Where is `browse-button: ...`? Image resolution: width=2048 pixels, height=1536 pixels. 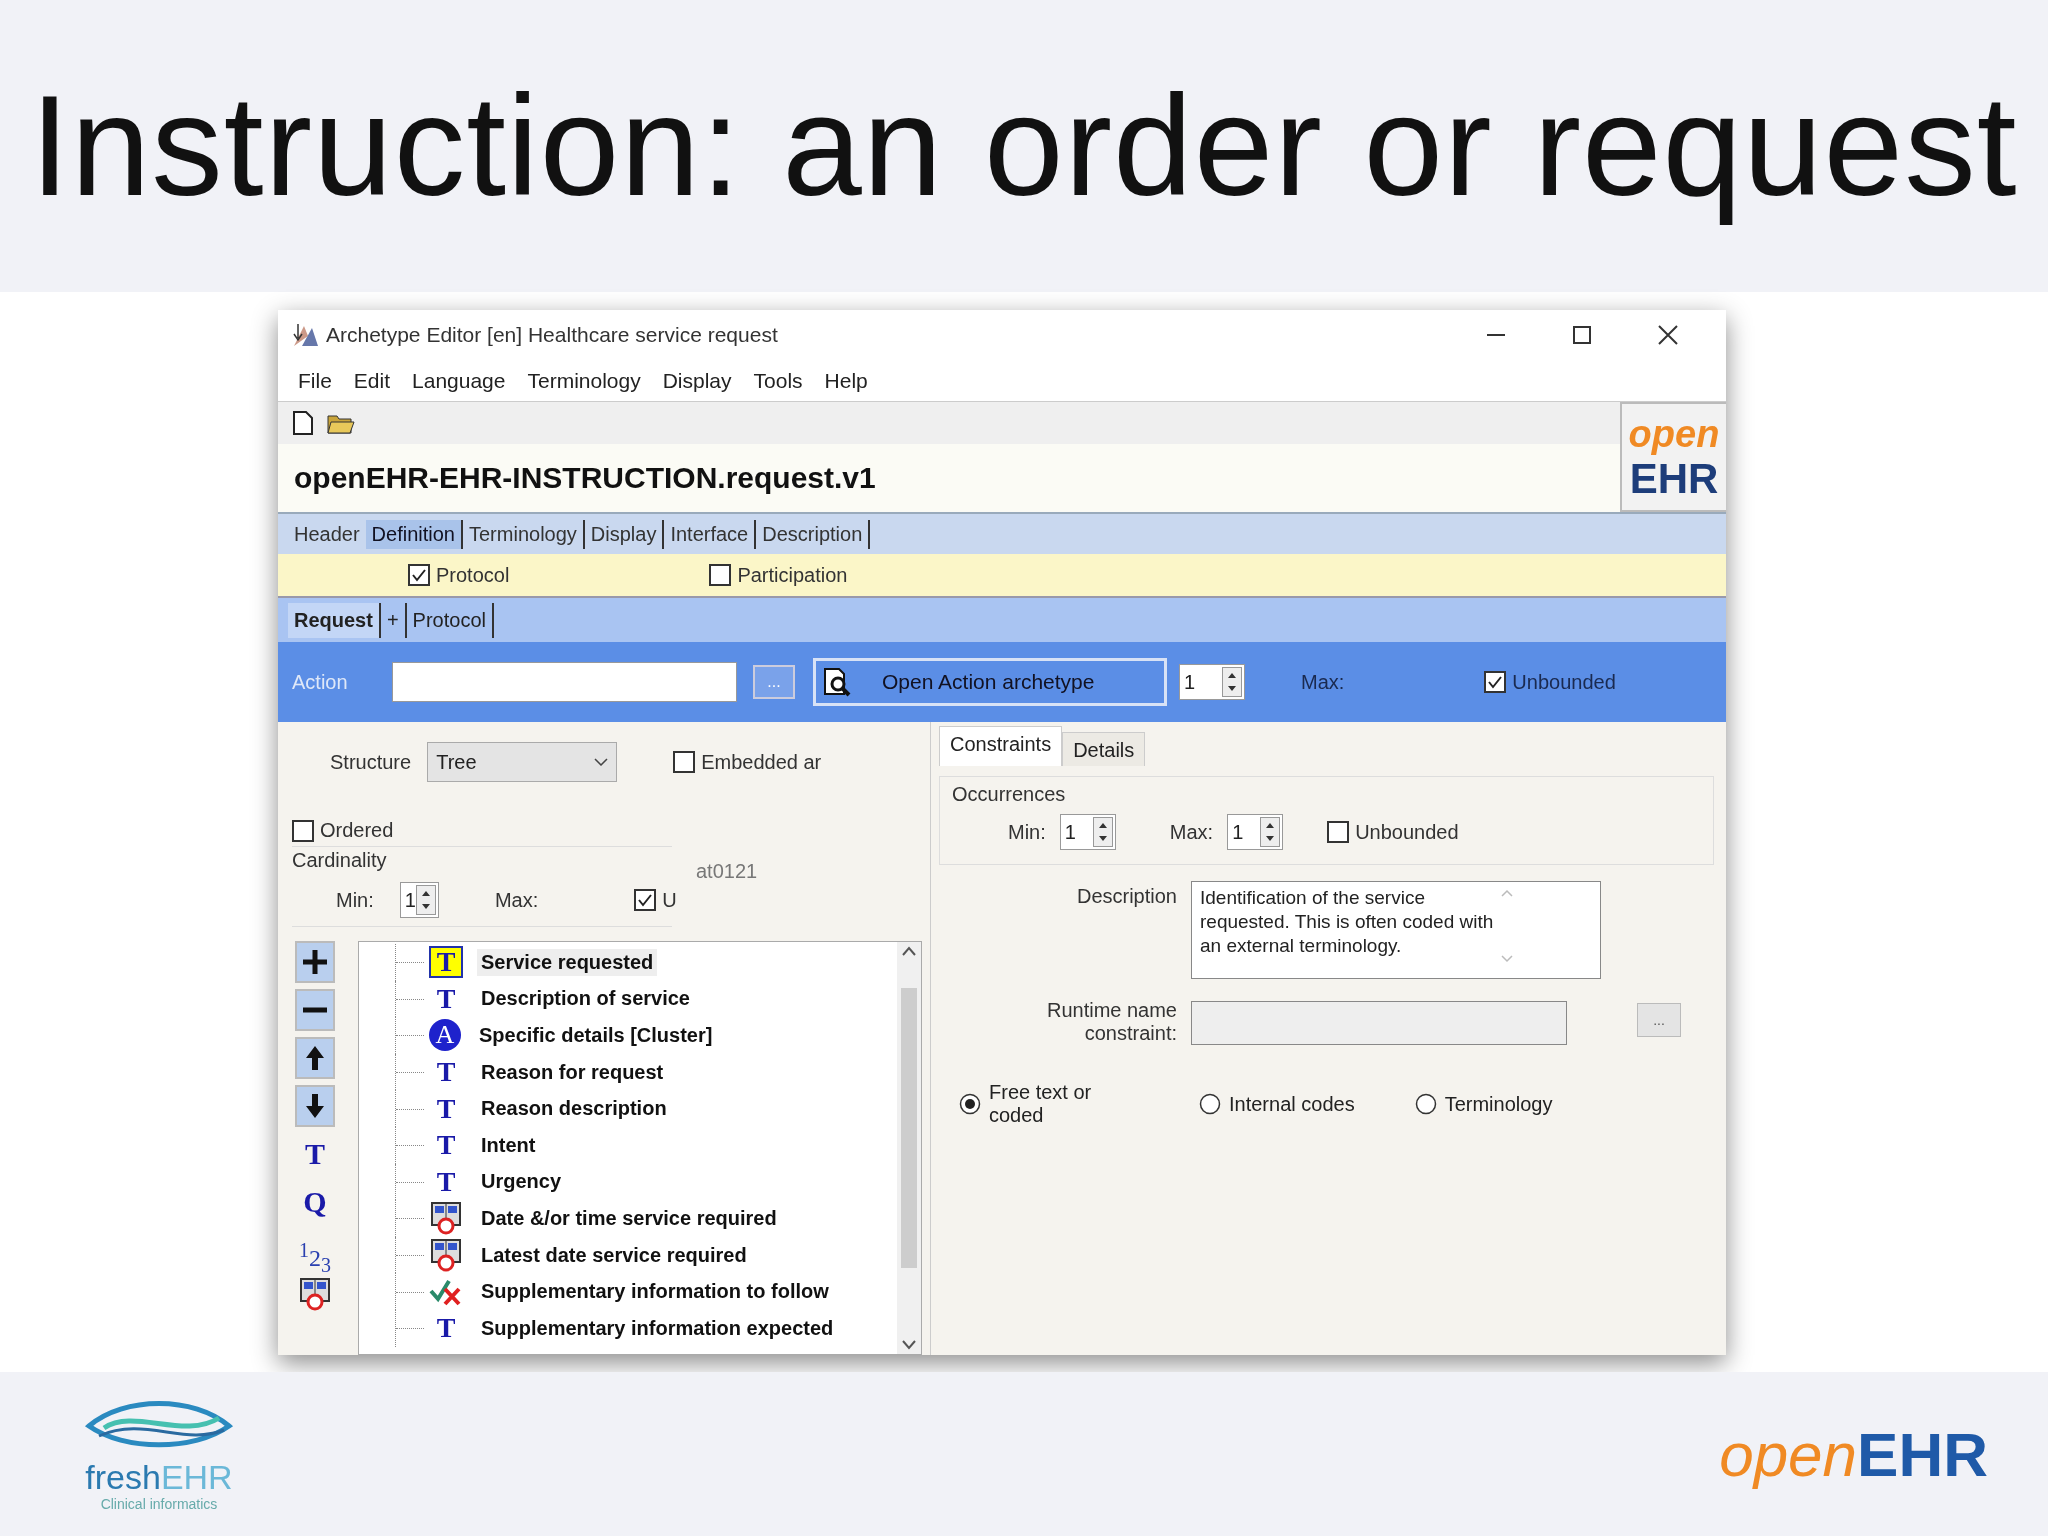 browse-button: ... is located at coordinates (1659, 1020).